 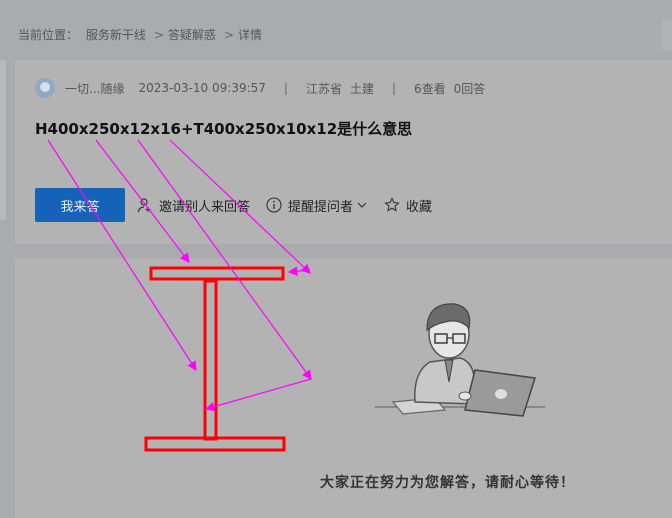 I want to click on province: 江苏省, so click(x=323, y=88).